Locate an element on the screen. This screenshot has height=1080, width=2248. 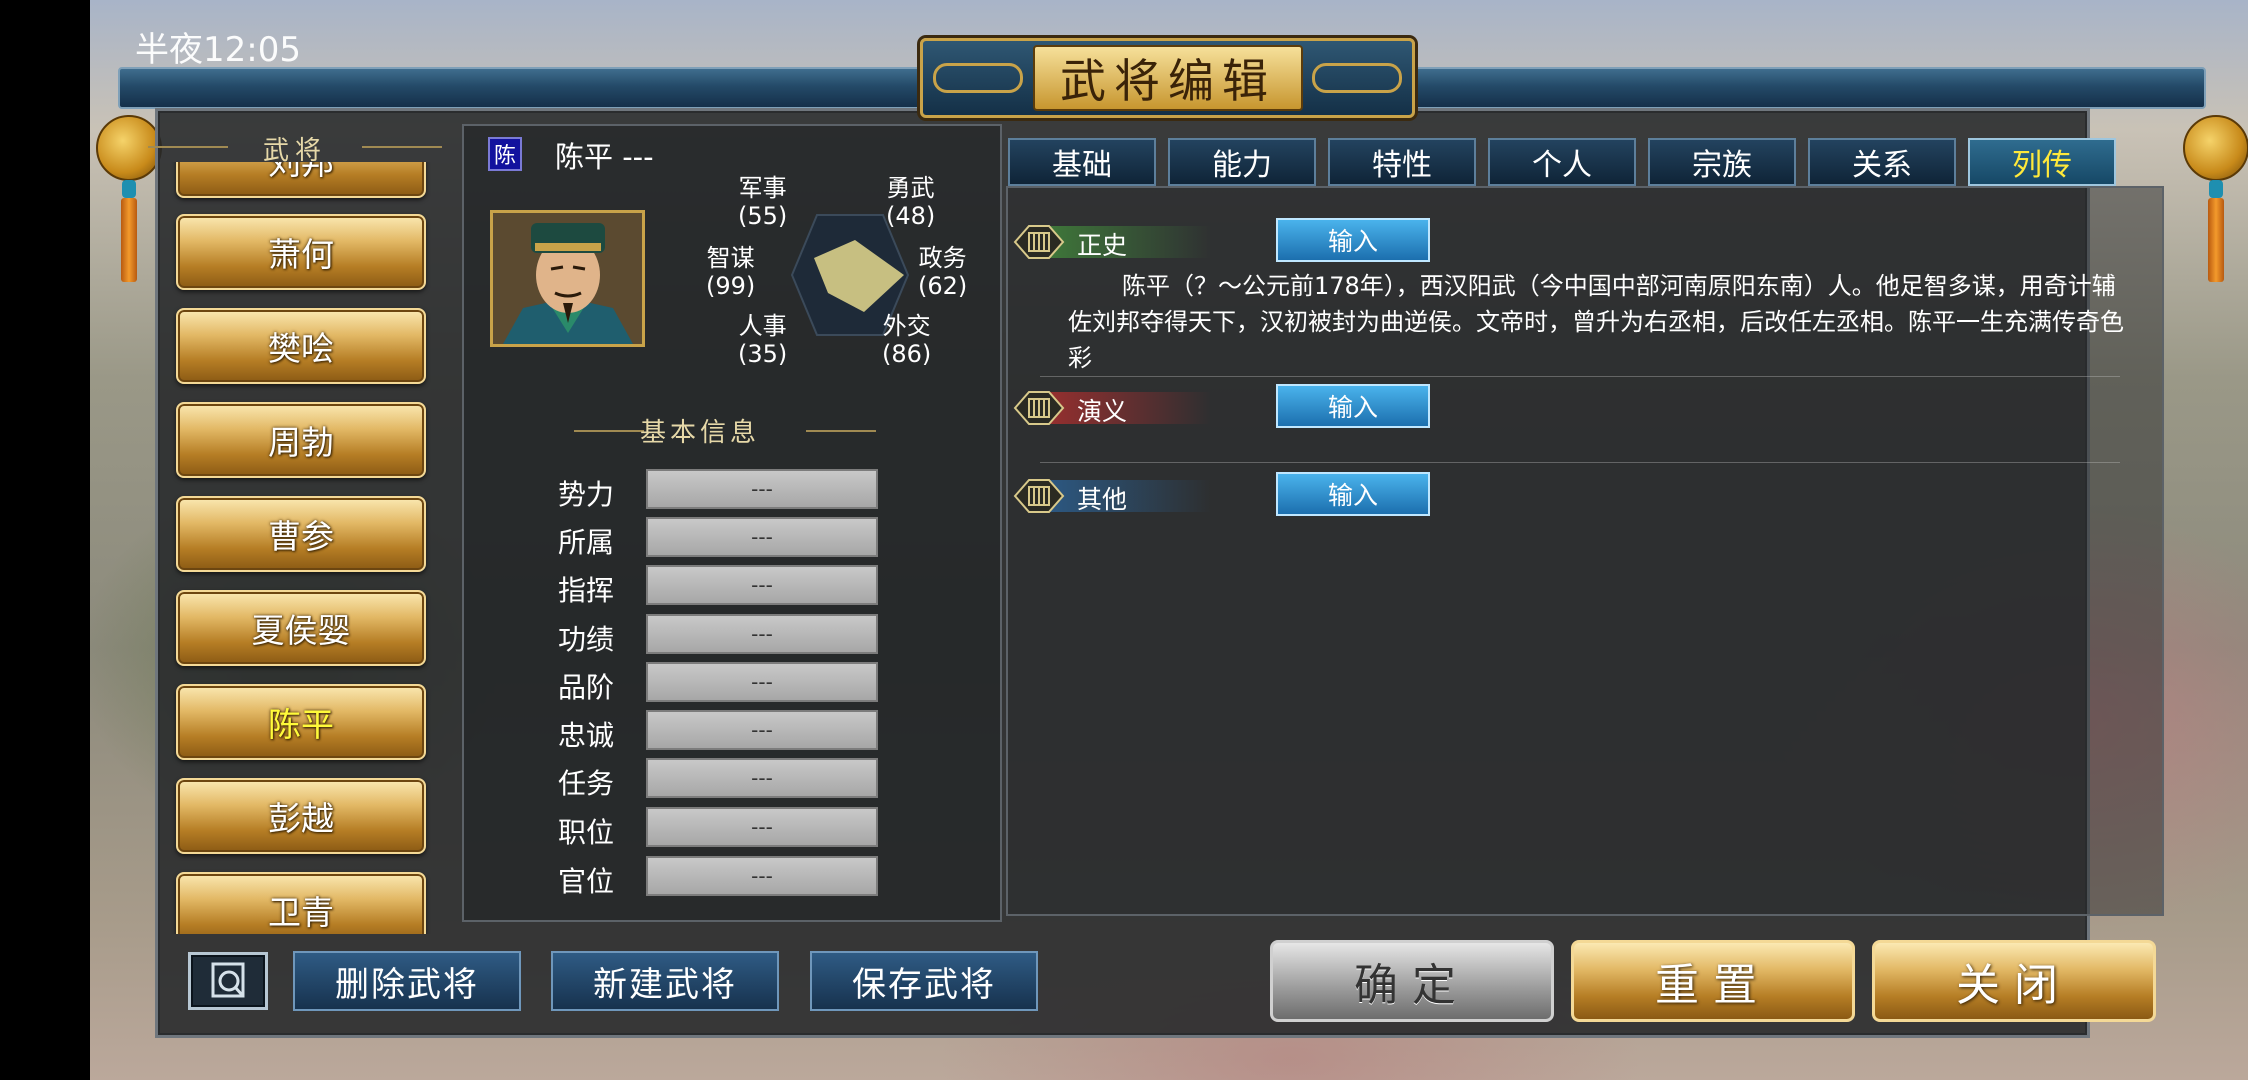
tab-basic: 基础 is located at coordinates (1082, 162).